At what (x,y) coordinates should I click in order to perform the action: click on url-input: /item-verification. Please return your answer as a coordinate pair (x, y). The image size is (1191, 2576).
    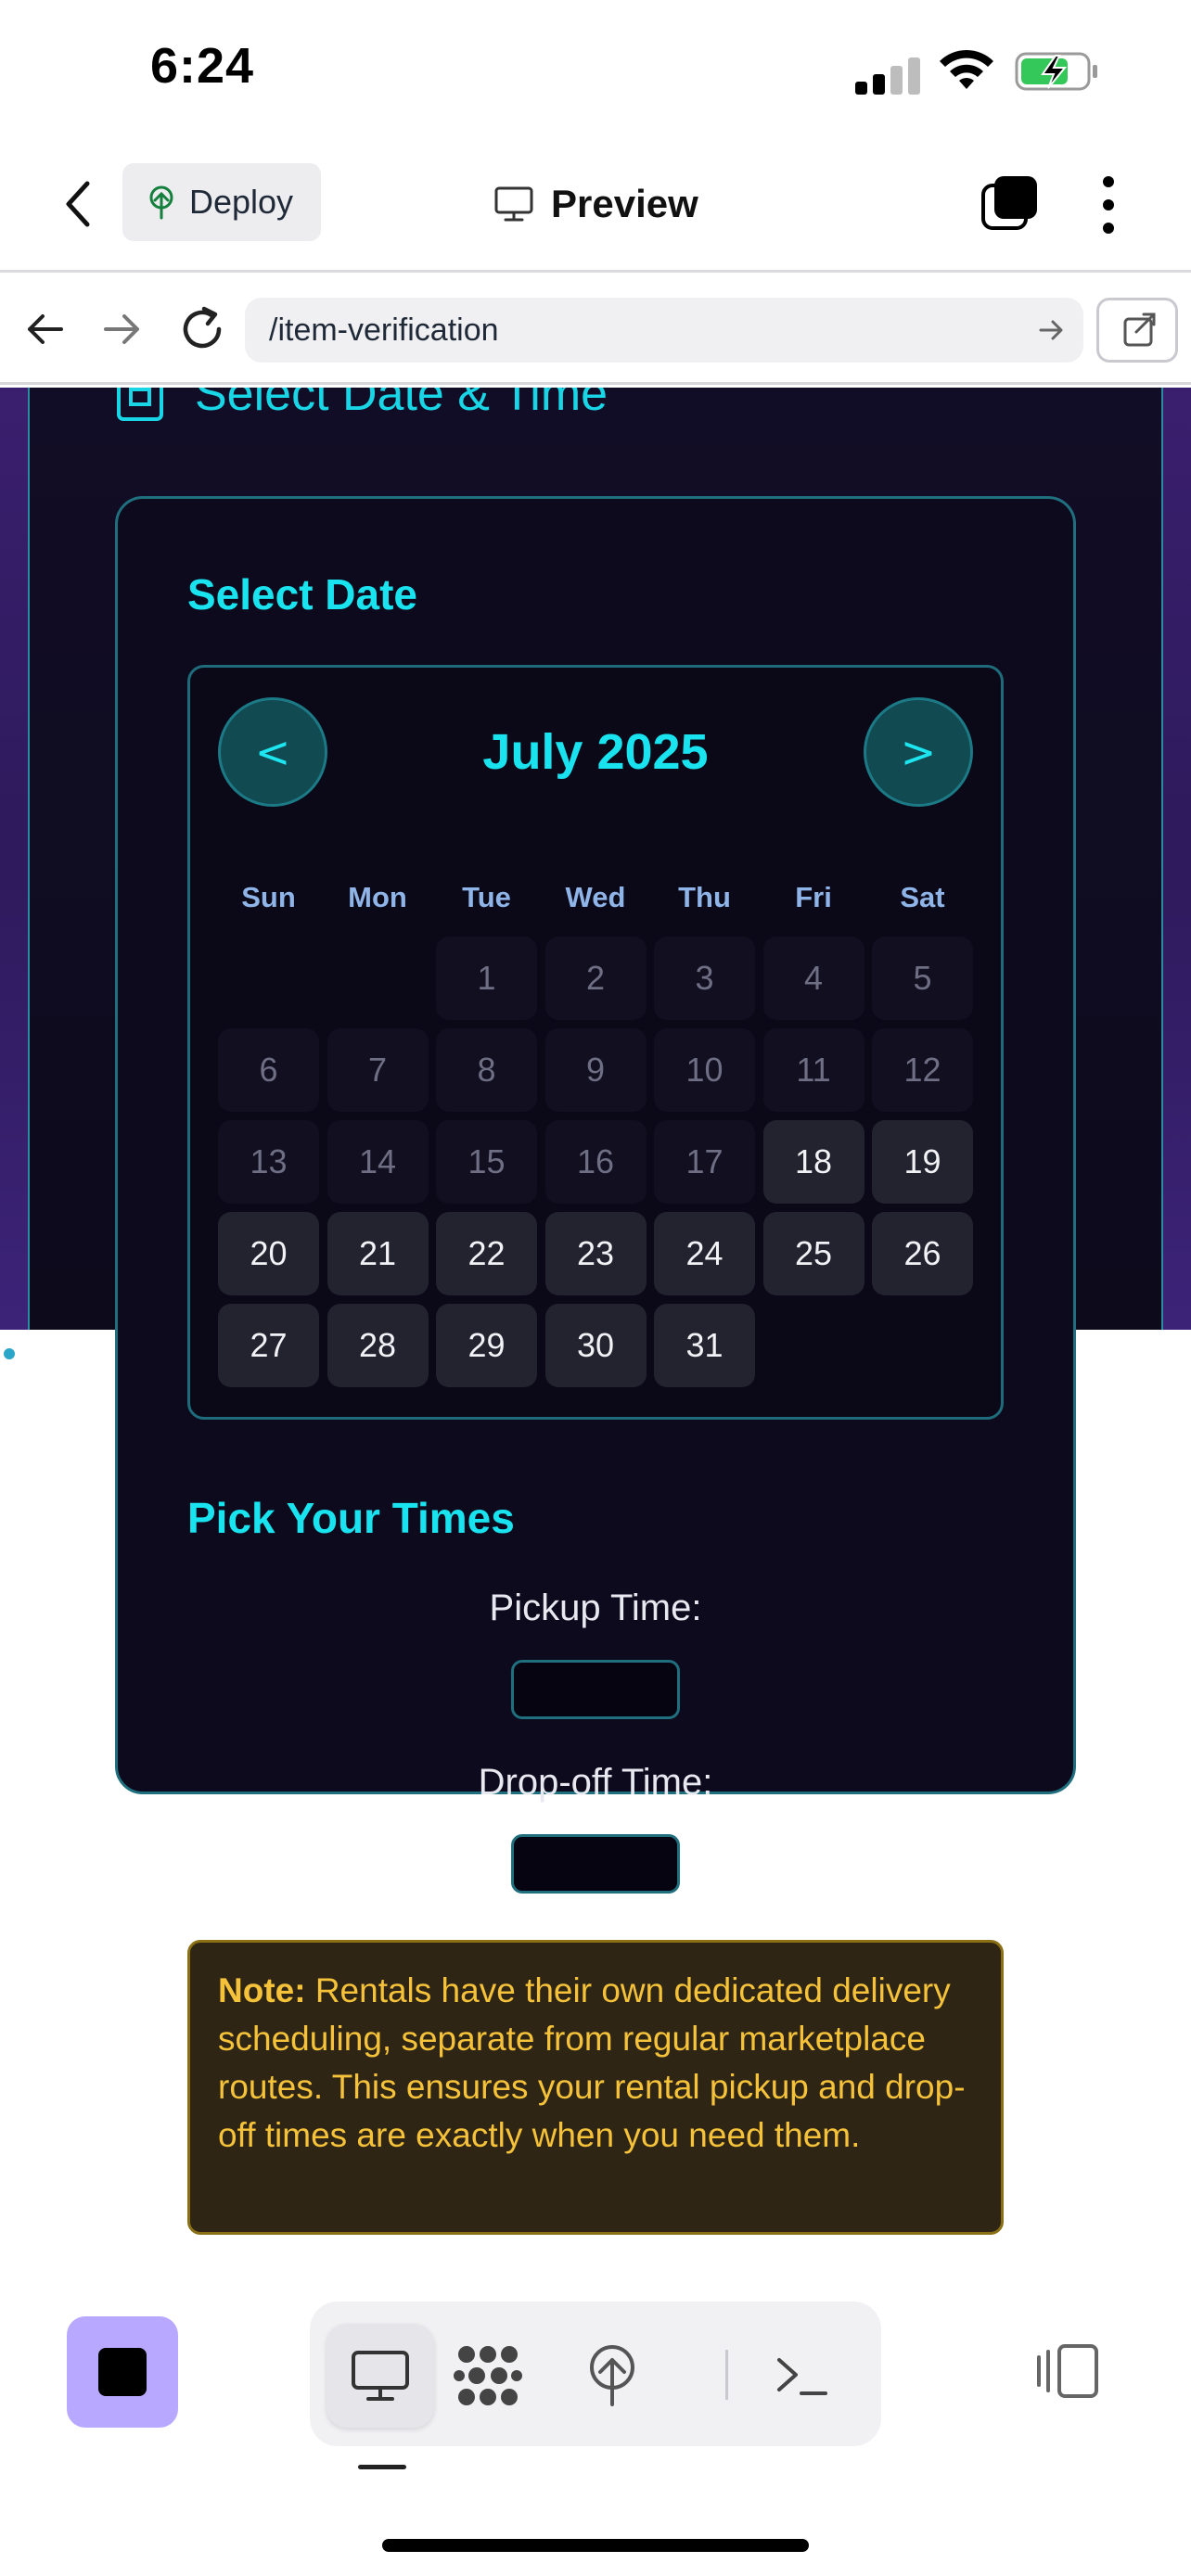
    Looking at the image, I should click on (664, 331).